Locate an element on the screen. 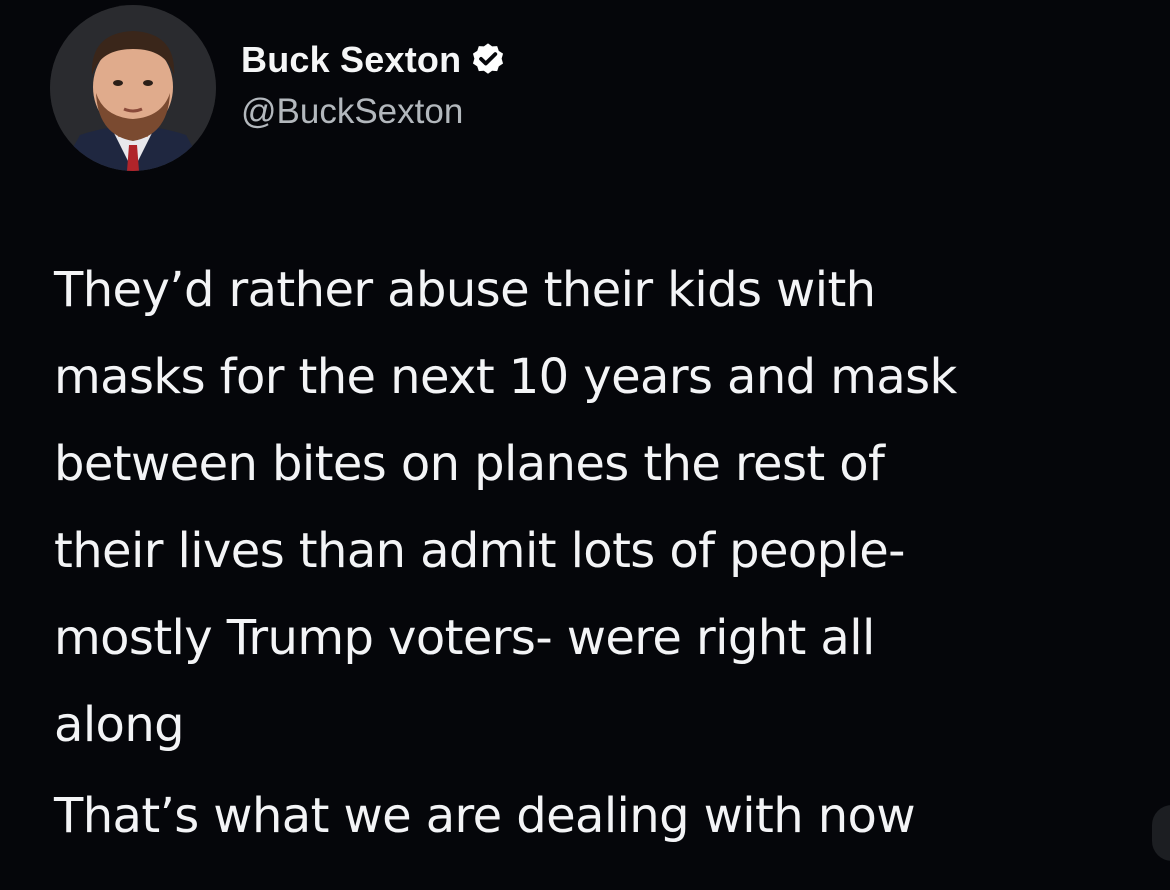 This screenshot has height=890, width=1170. display-name: Buck Sexton is located at coordinates (351, 60).